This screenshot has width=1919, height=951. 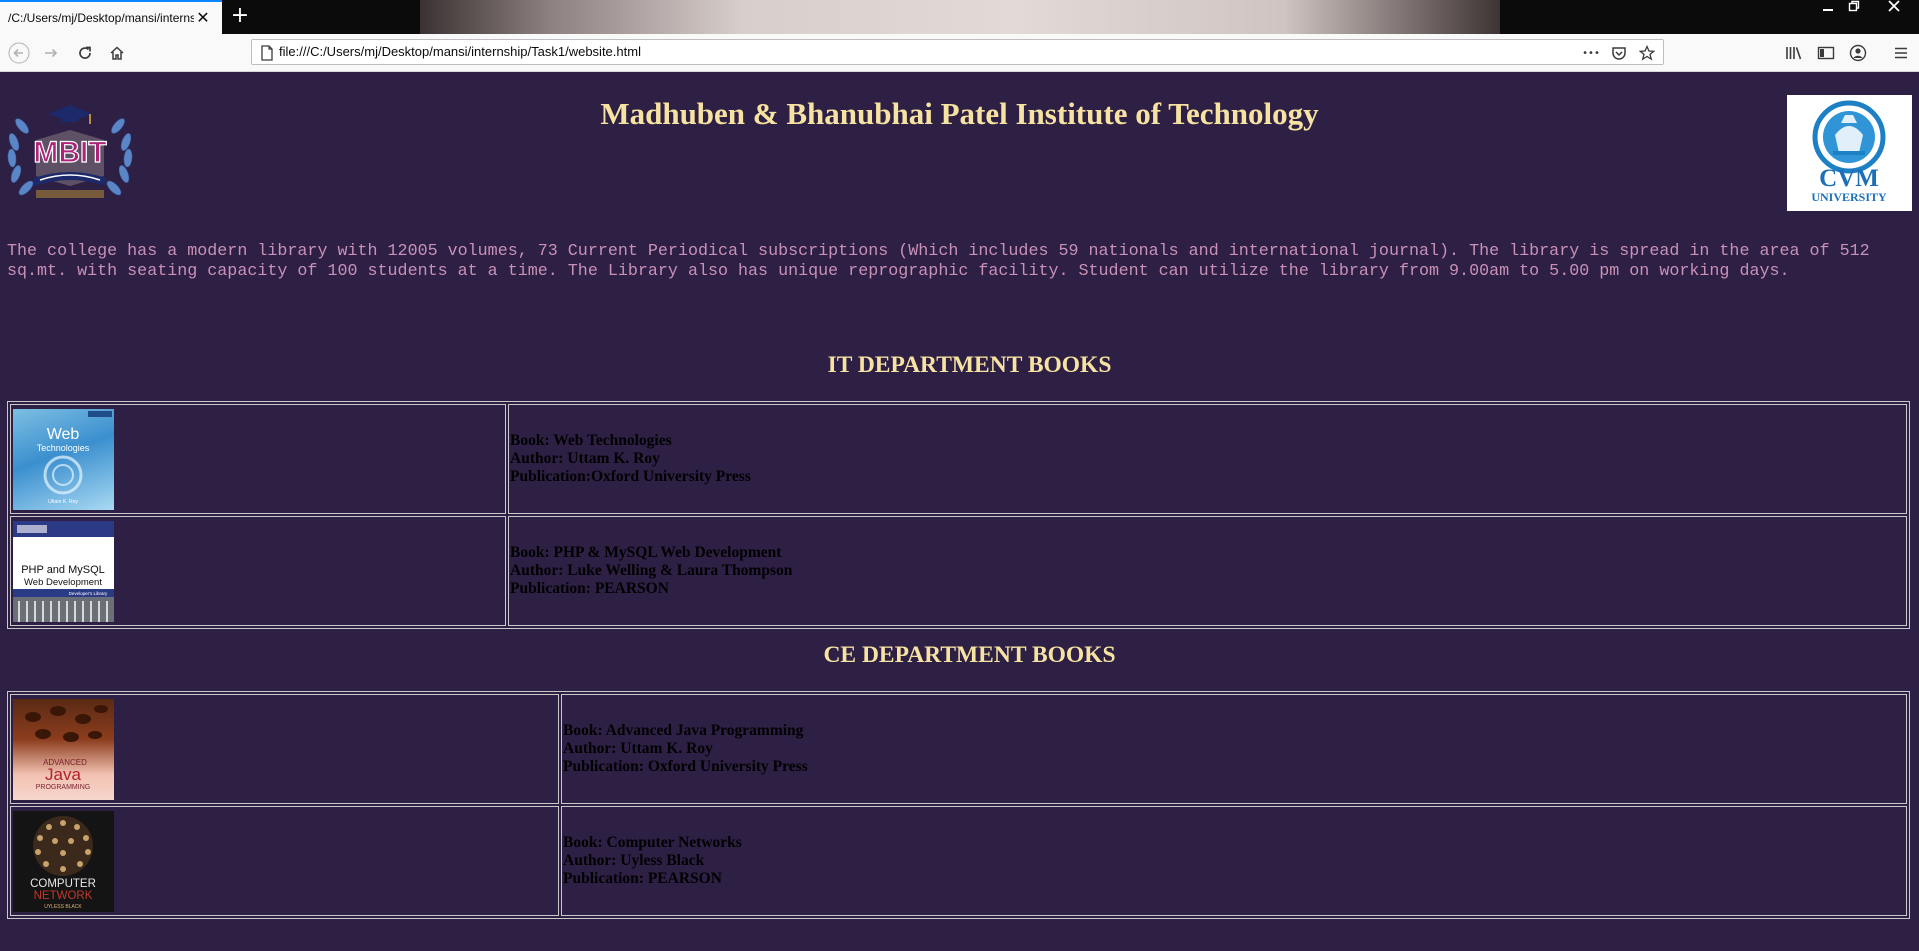 What do you see at coordinates (1849, 153) in the screenshot?
I see `cvm-university-logo: CVM UNIVERSITY` at bounding box center [1849, 153].